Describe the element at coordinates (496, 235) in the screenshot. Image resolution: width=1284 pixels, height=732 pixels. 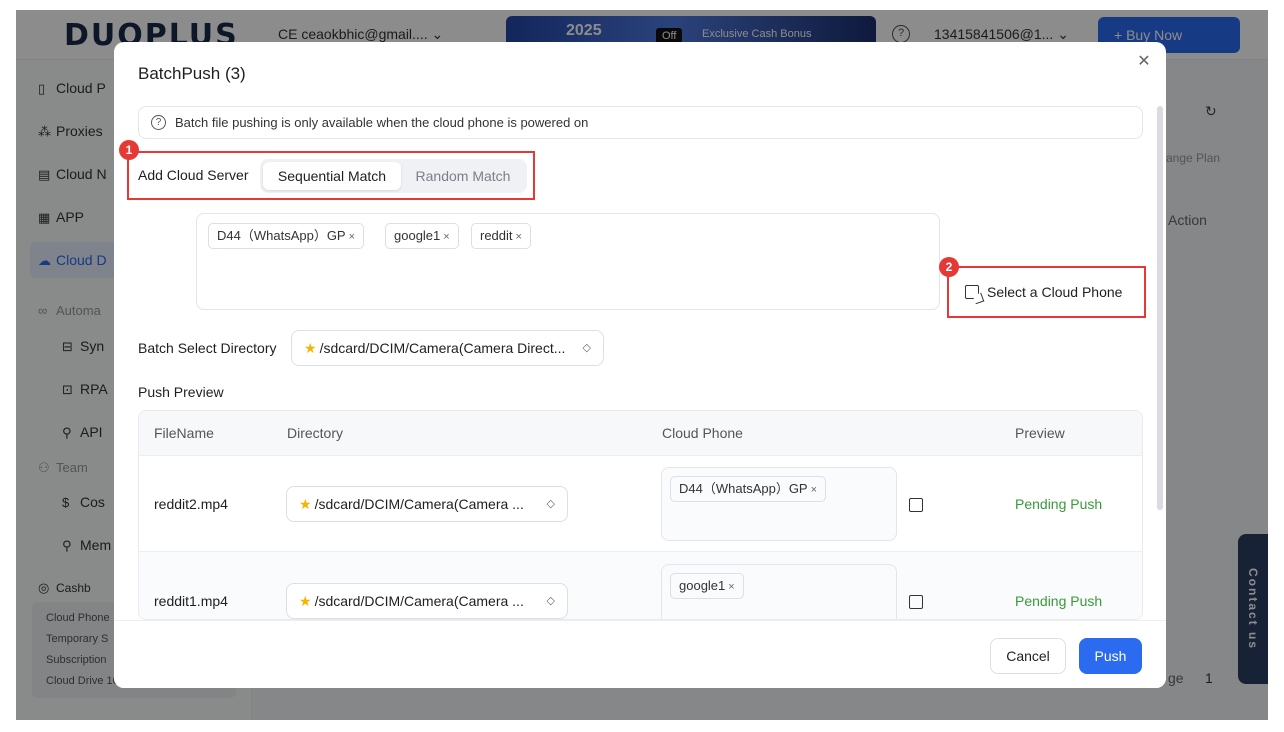
I see `phone-tag-label: reddit` at that location.